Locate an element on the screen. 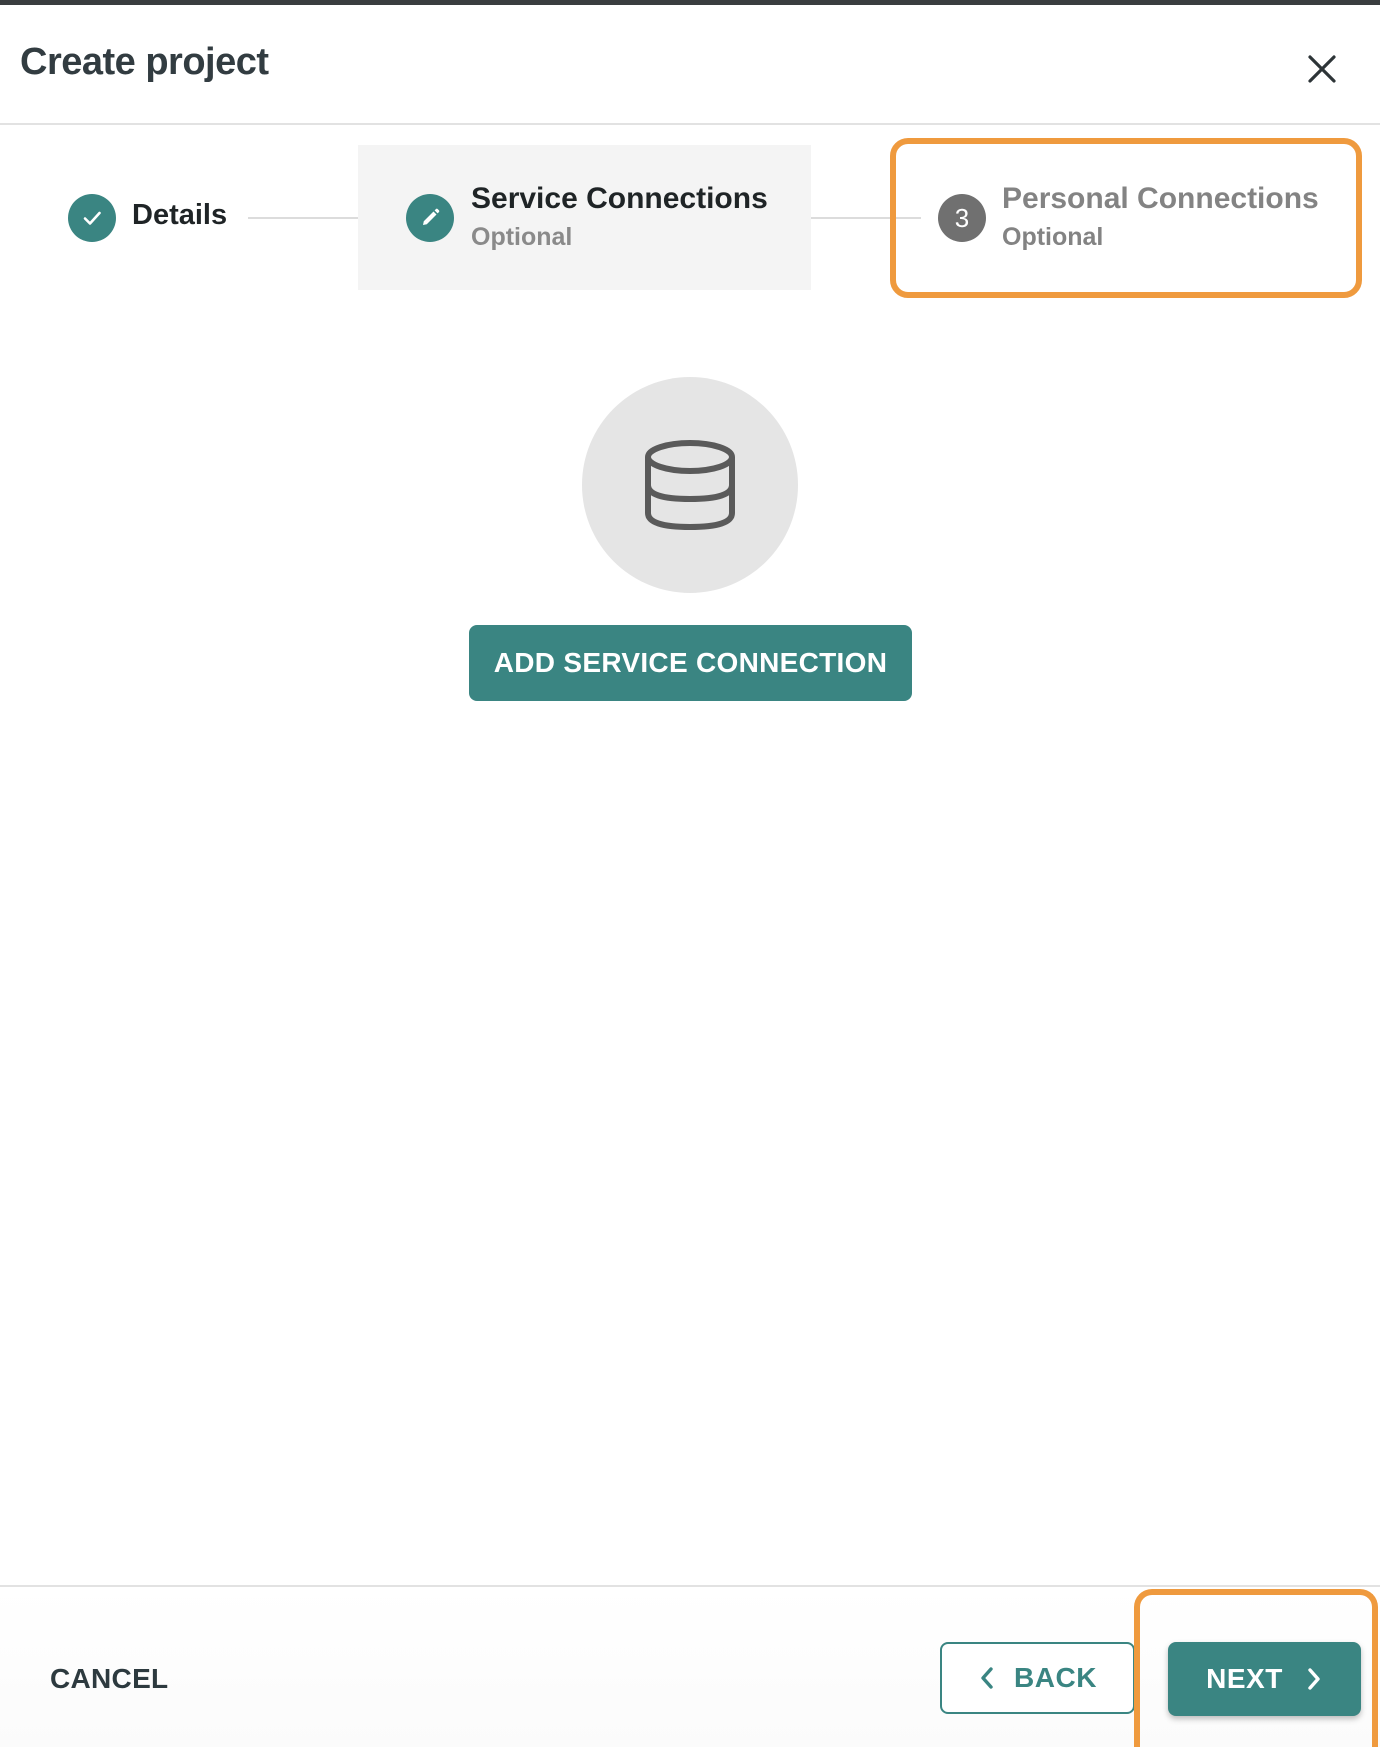 Image resolution: width=1380 pixels, height=1747 pixels. dialog-header: Create project is located at coordinates (690, 65).